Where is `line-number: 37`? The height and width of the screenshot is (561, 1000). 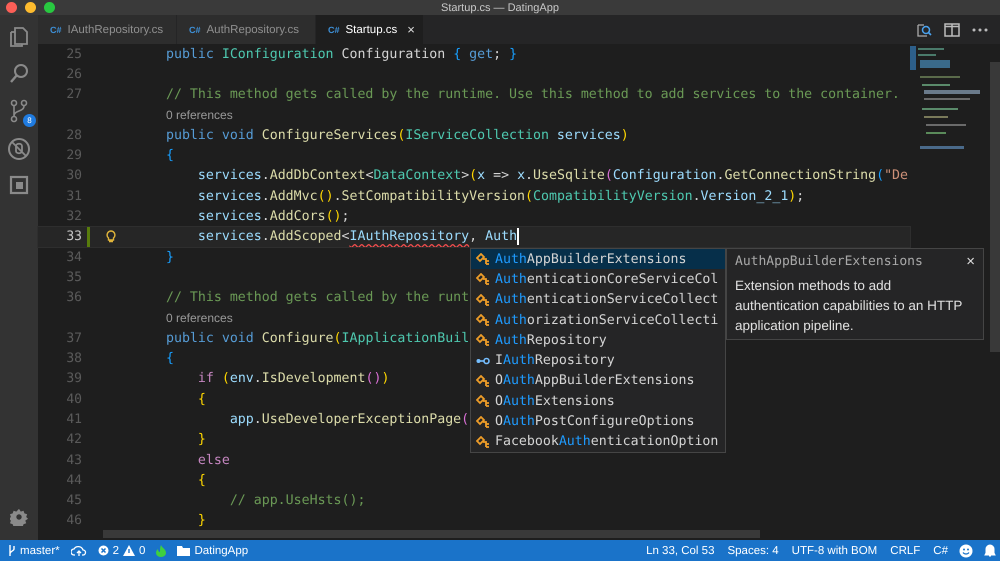
line-number: 37 is located at coordinates (73, 338).